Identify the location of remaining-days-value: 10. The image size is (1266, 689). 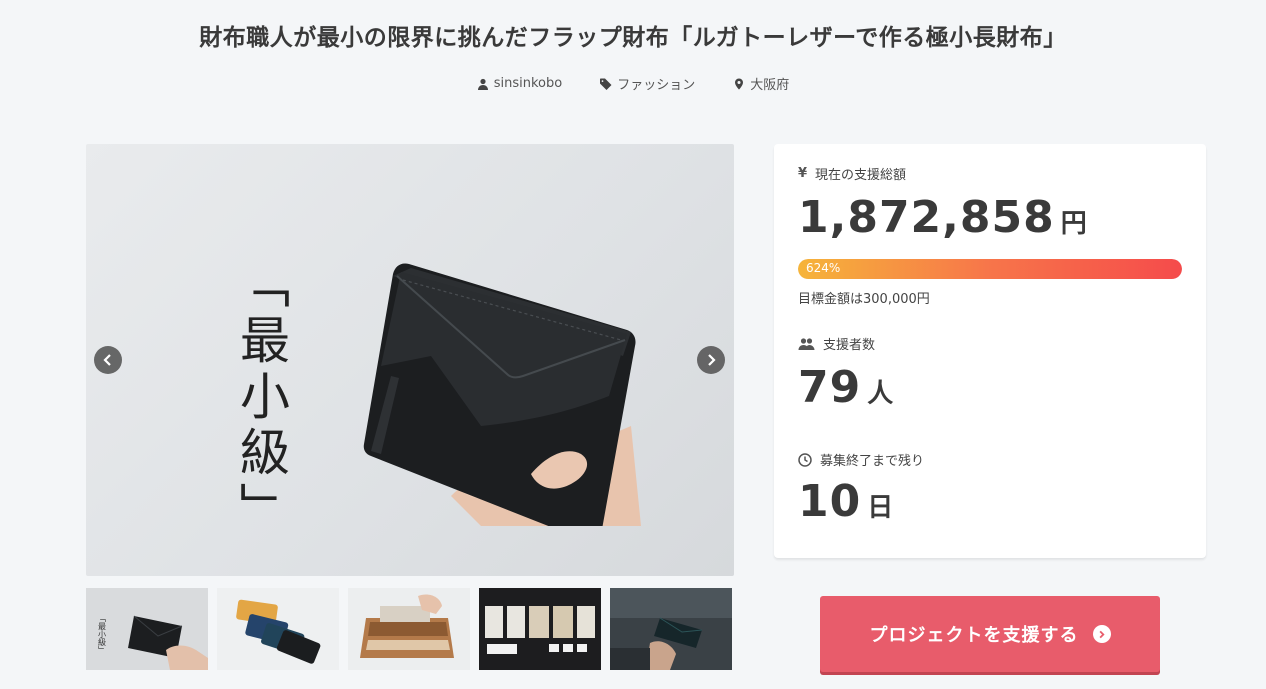
(830, 501).